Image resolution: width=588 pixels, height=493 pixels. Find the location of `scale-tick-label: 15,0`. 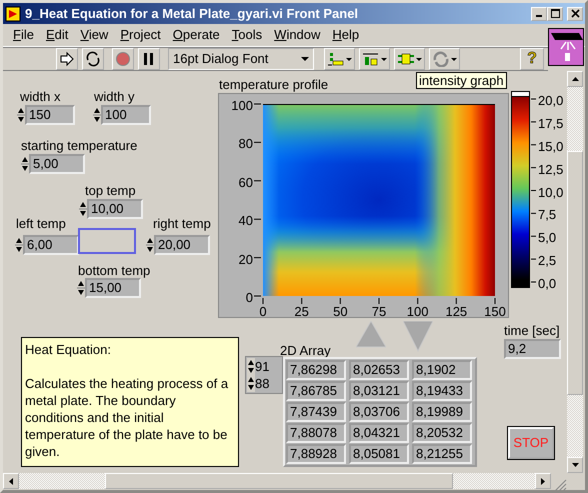

scale-tick-label: 15,0 is located at coordinates (551, 147).